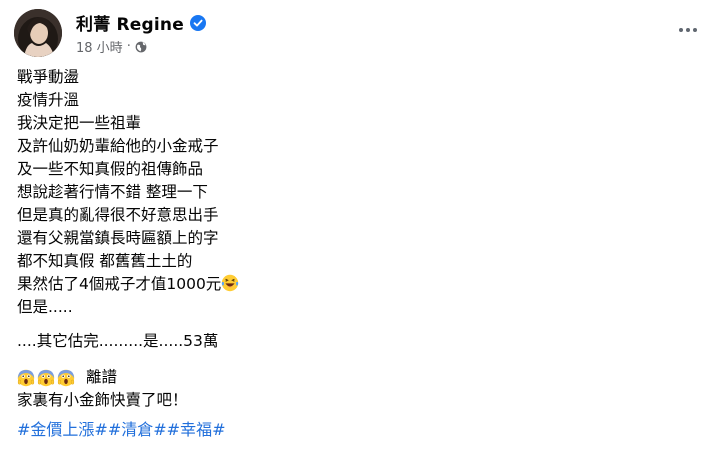  Describe the element at coordinates (141, 47) in the screenshot. I see `globe-icon` at that location.